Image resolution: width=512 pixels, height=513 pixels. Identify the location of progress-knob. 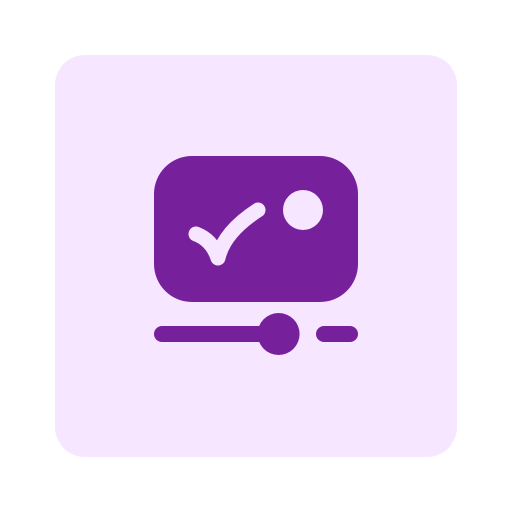
(278, 334).